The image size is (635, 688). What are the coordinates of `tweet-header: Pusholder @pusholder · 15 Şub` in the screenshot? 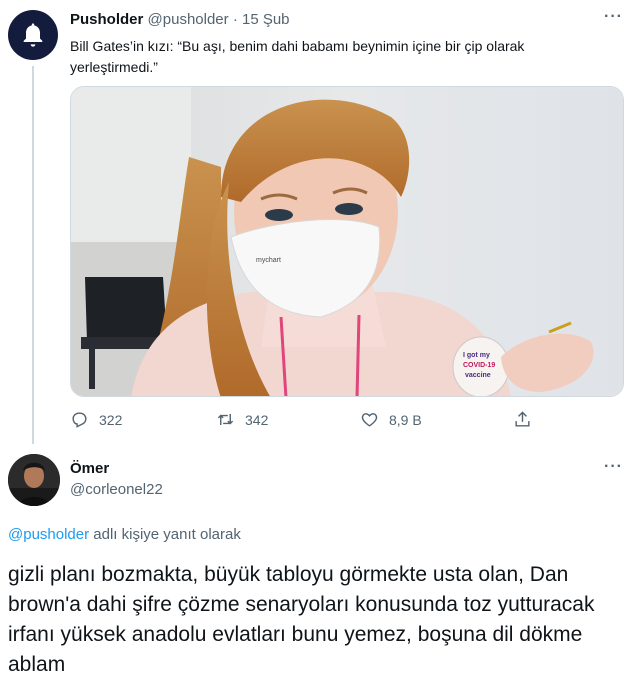 It's located at (180, 20).